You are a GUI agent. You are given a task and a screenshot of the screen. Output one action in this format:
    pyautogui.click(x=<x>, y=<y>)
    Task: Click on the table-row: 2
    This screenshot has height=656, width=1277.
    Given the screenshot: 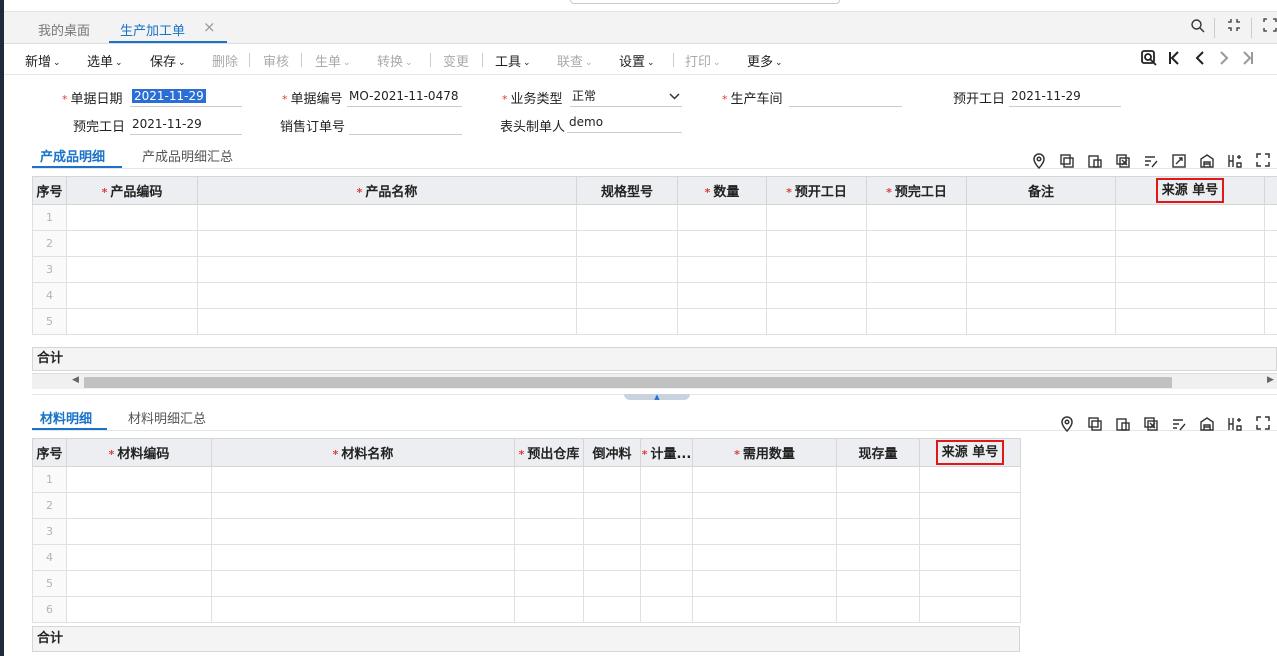 What is the action you would take?
    pyautogui.click(x=526, y=505)
    